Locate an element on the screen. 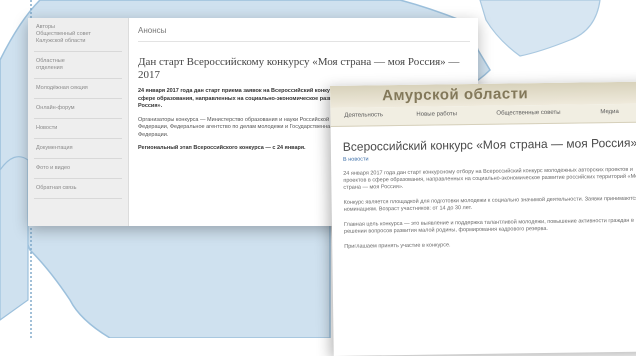 This screenshot has height=356, width=636. site-title: Амурской области is located at coordinates (455, 94).